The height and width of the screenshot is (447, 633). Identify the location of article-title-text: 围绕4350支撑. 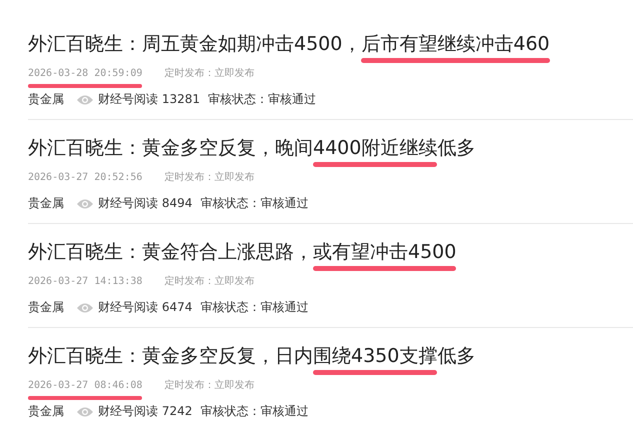
(375, 356).